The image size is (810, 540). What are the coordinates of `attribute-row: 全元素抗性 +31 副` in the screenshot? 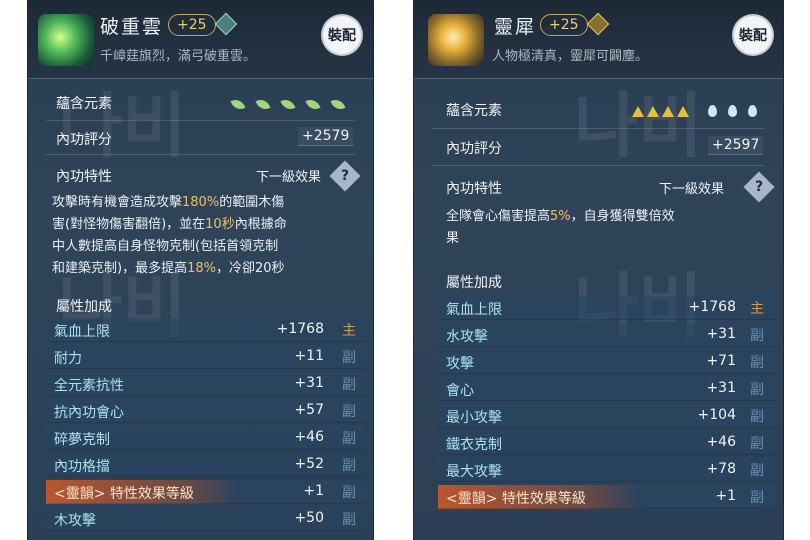 It's located at (206, 384).